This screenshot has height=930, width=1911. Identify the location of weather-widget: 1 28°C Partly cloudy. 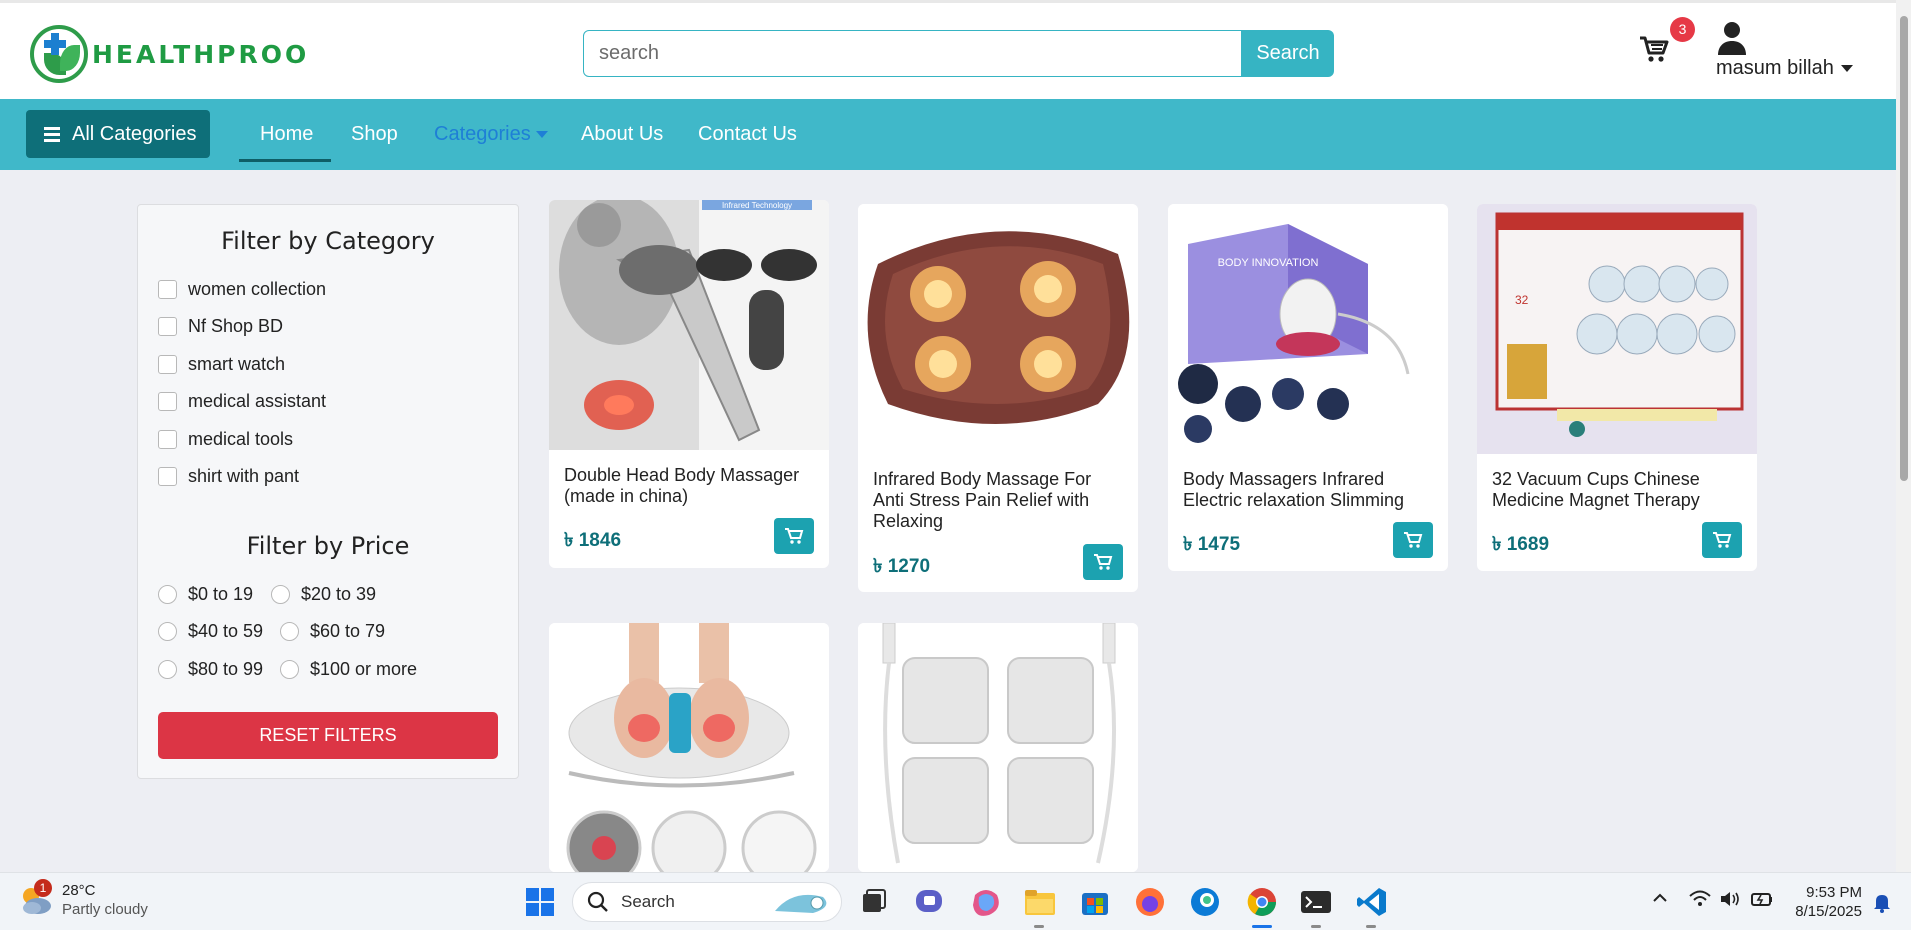
(83, 899).